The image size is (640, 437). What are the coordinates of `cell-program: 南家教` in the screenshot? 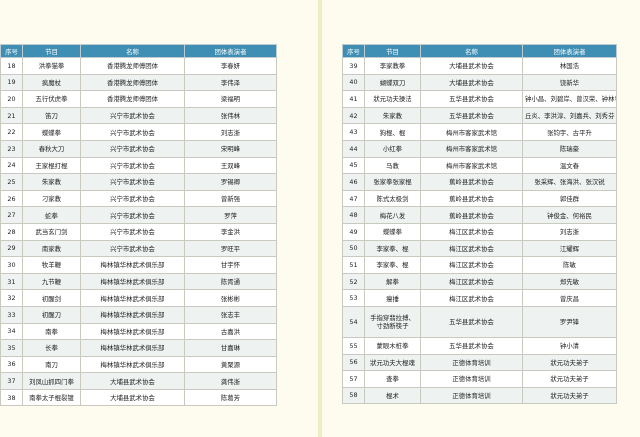 It's located at (51, 248).